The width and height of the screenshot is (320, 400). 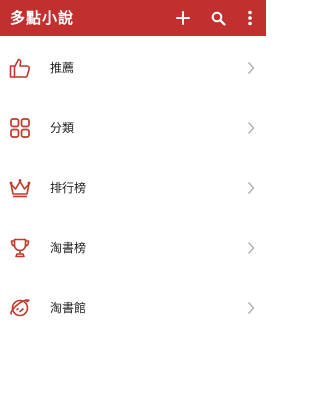 What do you see at coordinates (133, 188) in the screenshot?
I see `menu-item-ranking: 排行榜` at bounding box center [133, 188].